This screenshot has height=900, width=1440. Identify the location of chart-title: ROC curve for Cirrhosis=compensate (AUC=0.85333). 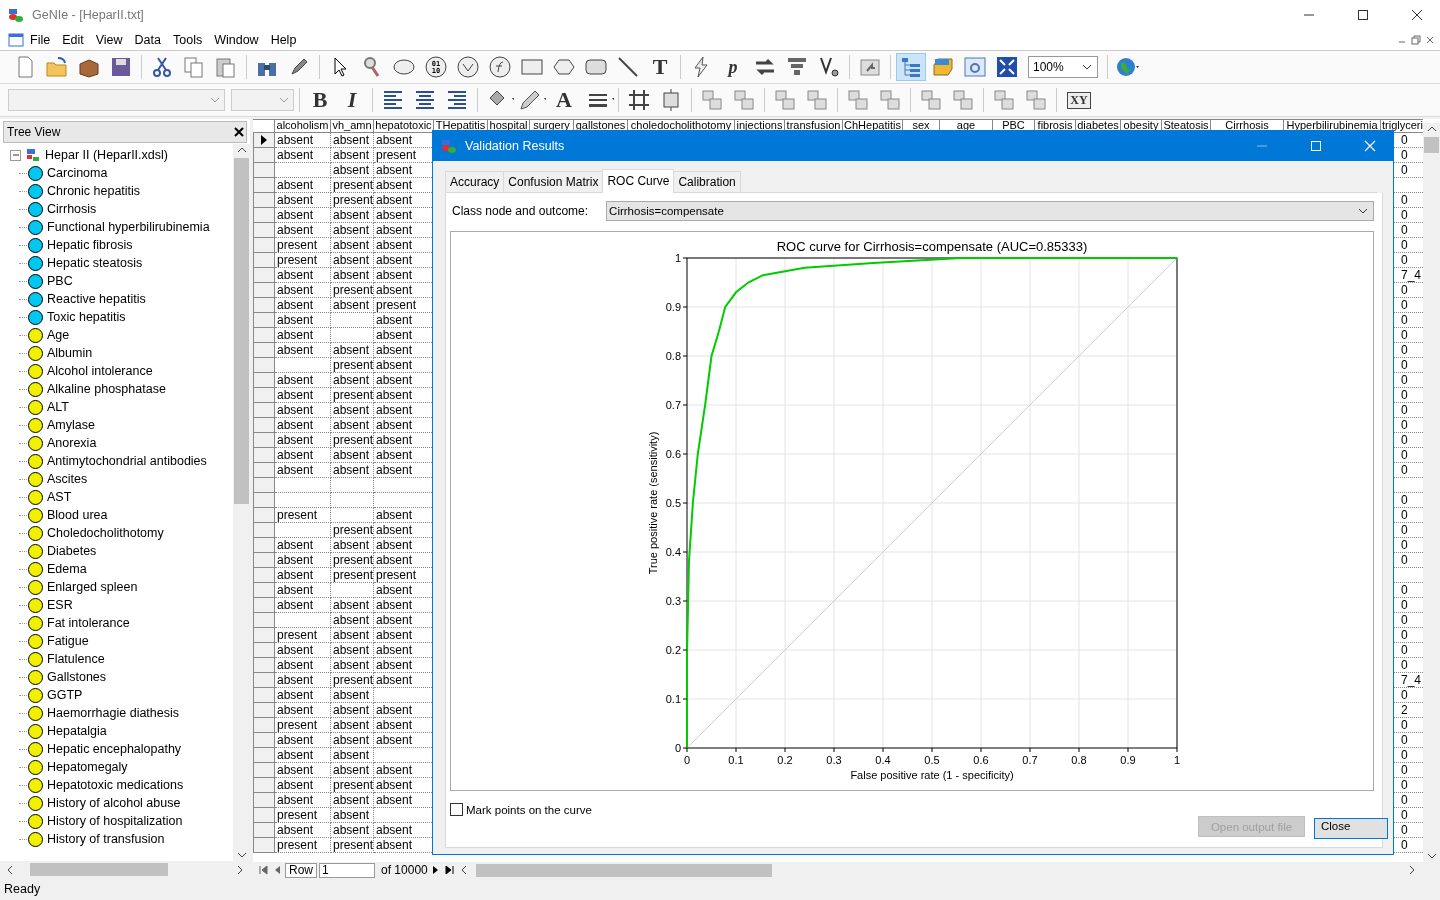
(932, 246).